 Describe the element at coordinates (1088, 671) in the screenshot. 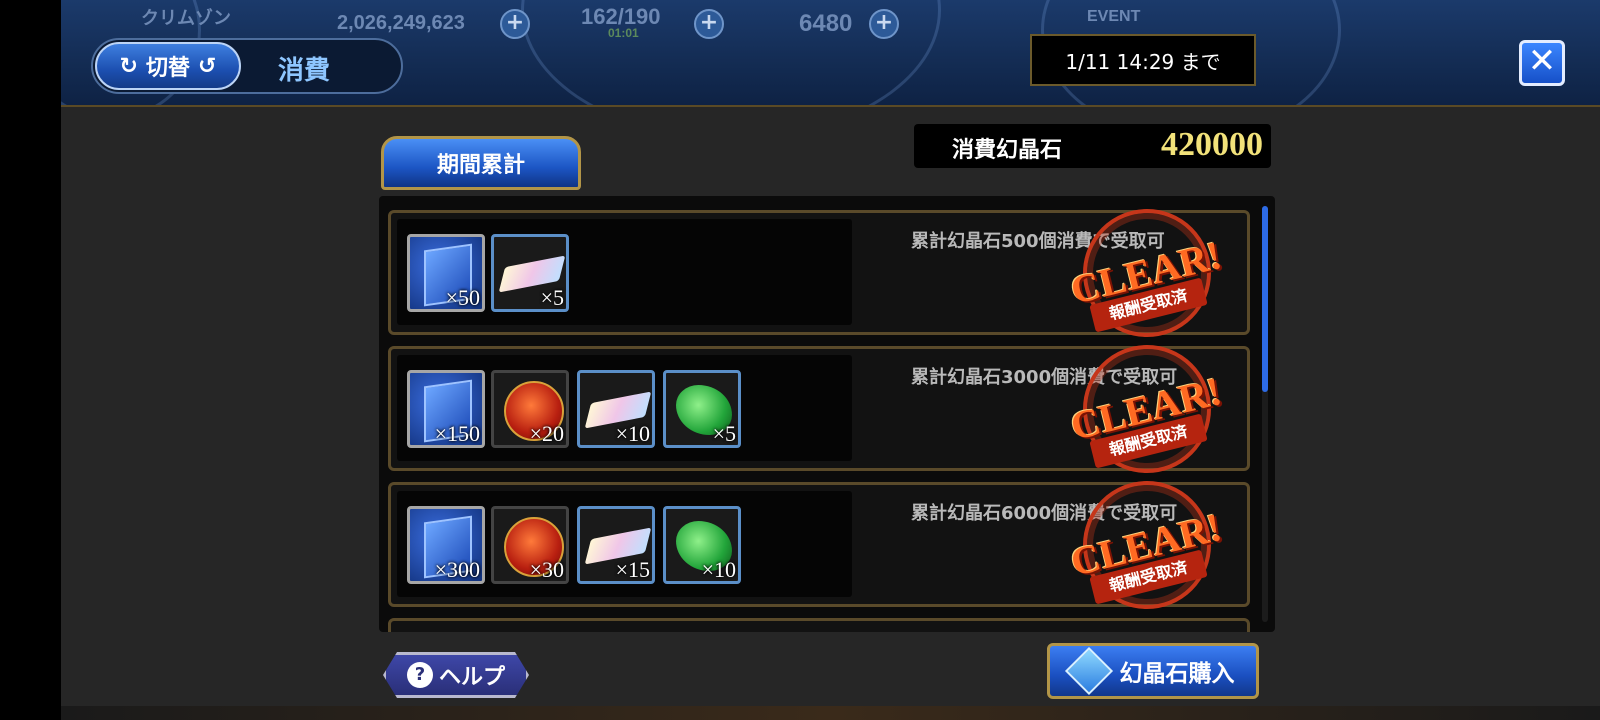

I see `crystal-icon` at that location.